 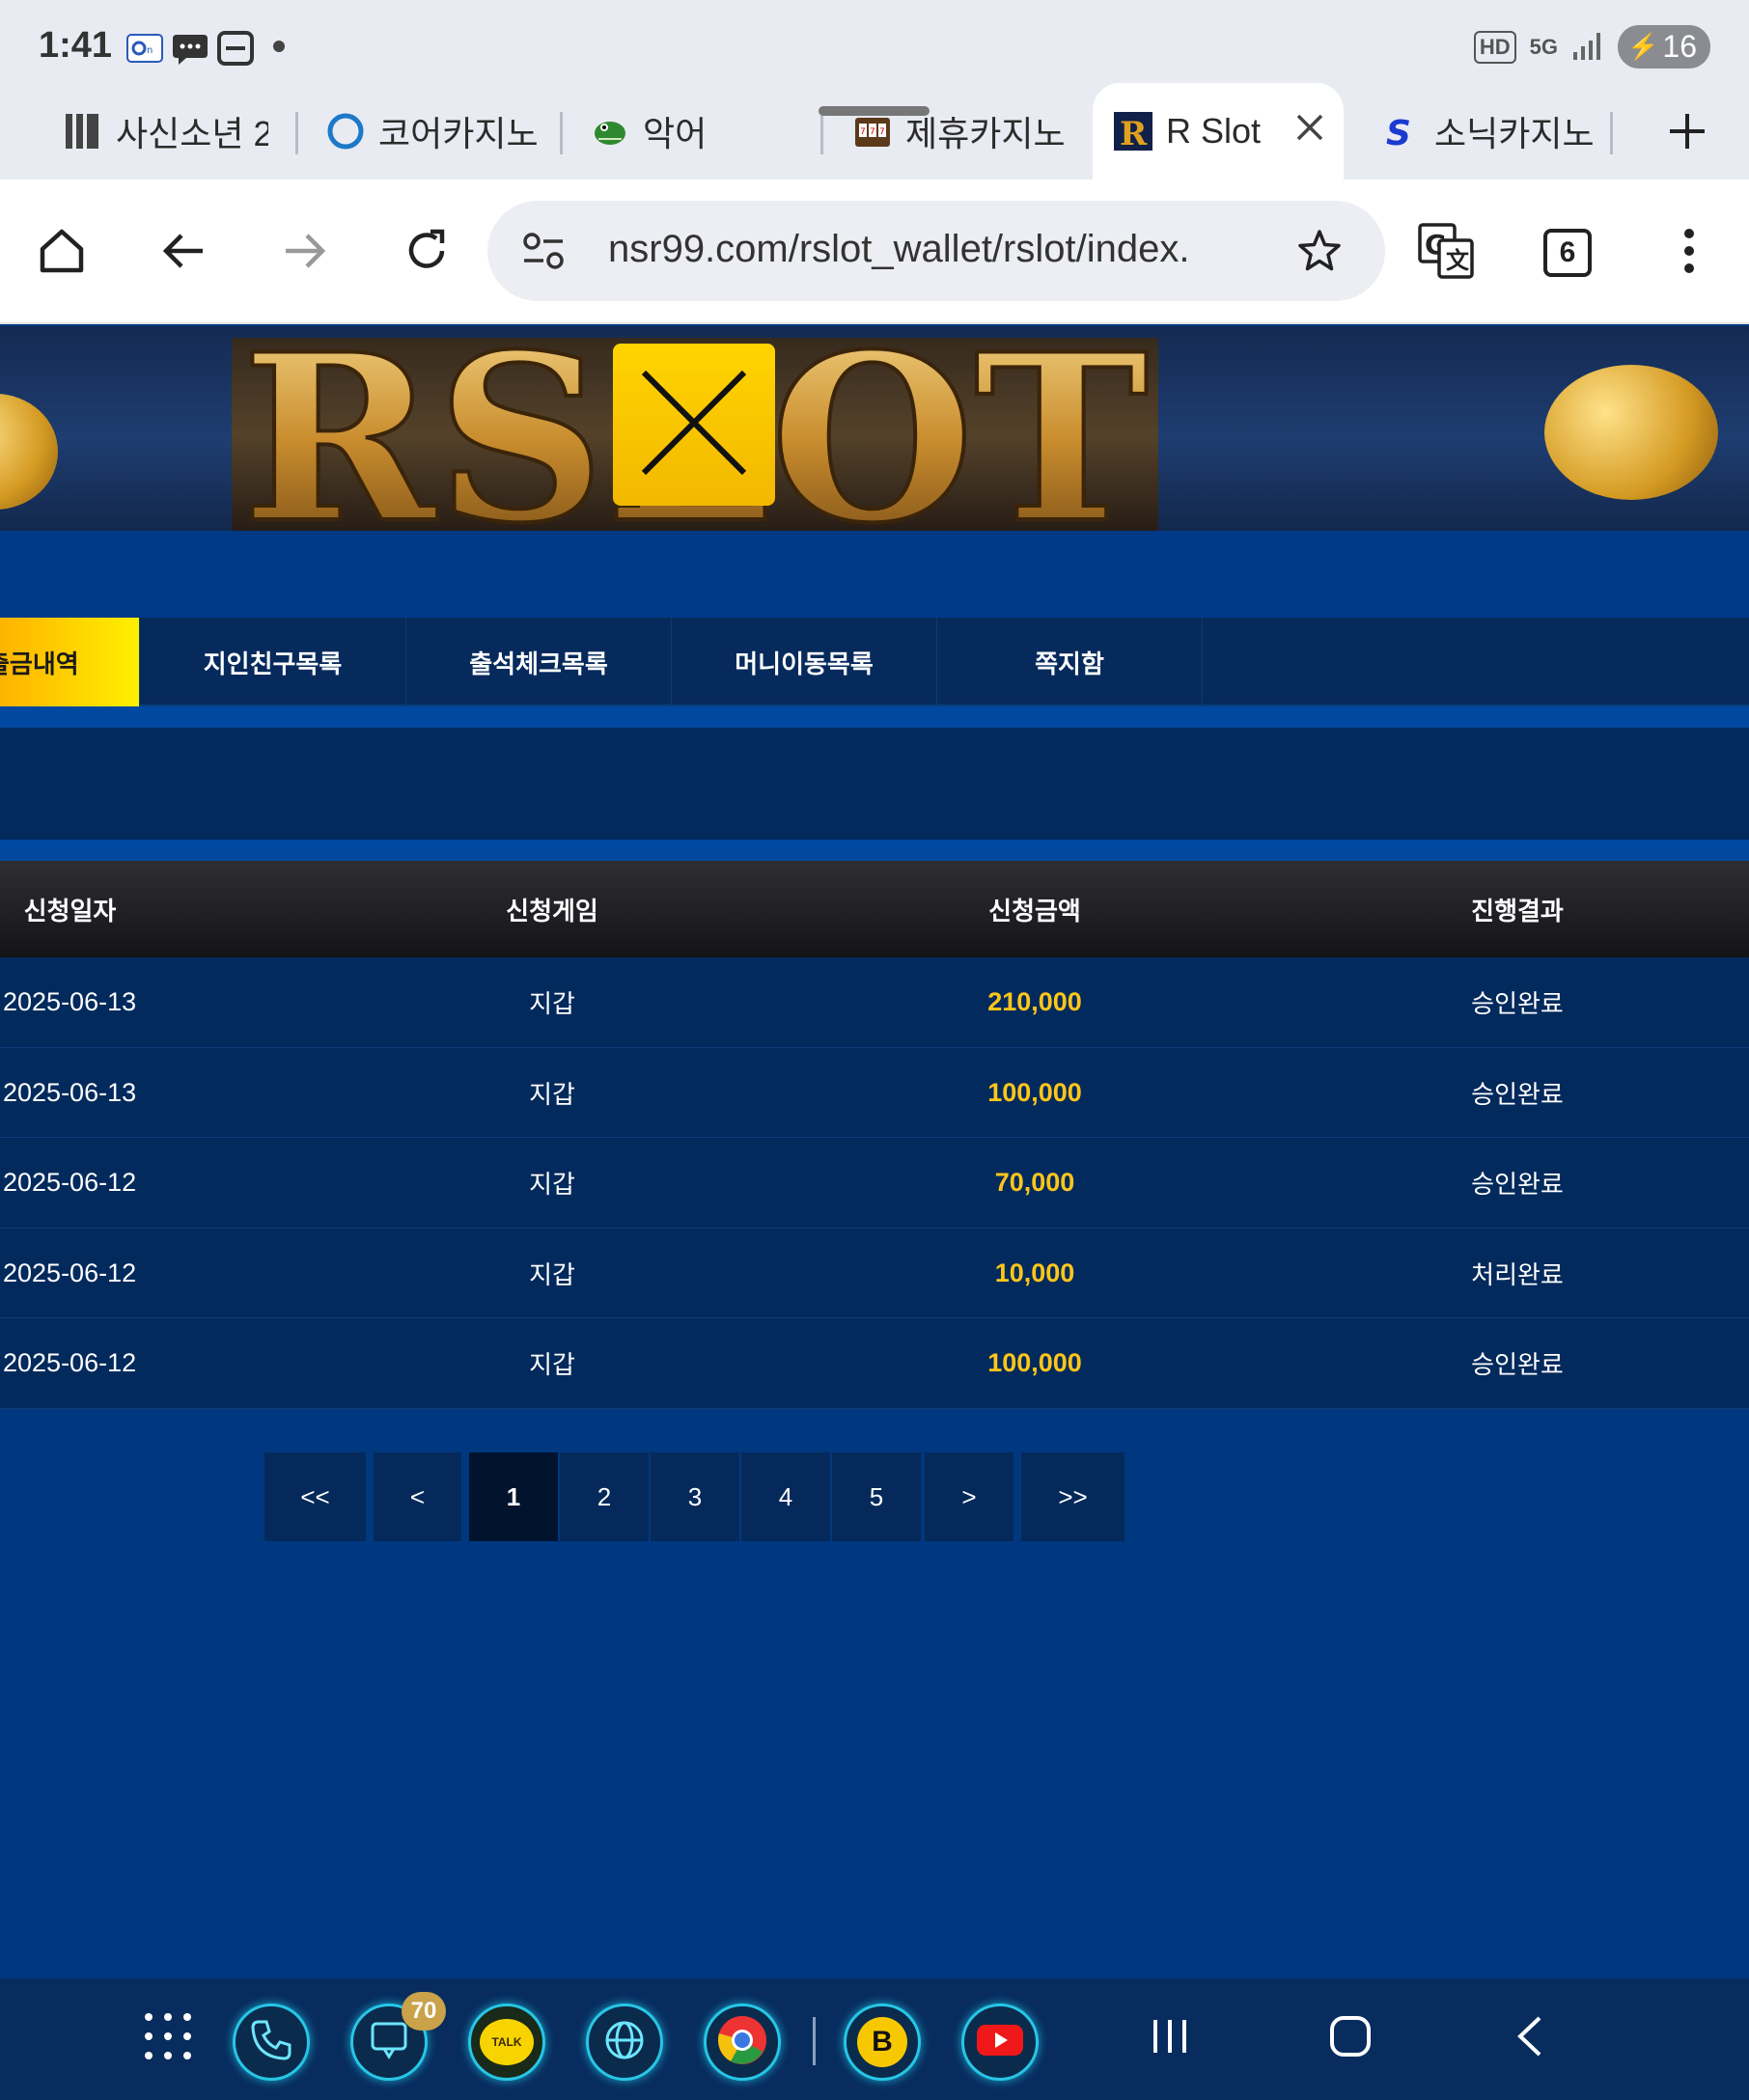 I want to click on svg-text: 7, so click(x=882, y=132).